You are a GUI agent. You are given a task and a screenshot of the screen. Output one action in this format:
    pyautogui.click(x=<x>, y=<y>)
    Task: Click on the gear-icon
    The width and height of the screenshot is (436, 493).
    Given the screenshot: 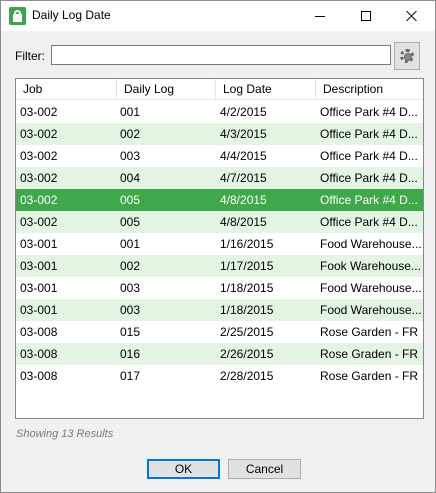 What is the action you would take?
    pyautogui.click(x=407, y=56)
    